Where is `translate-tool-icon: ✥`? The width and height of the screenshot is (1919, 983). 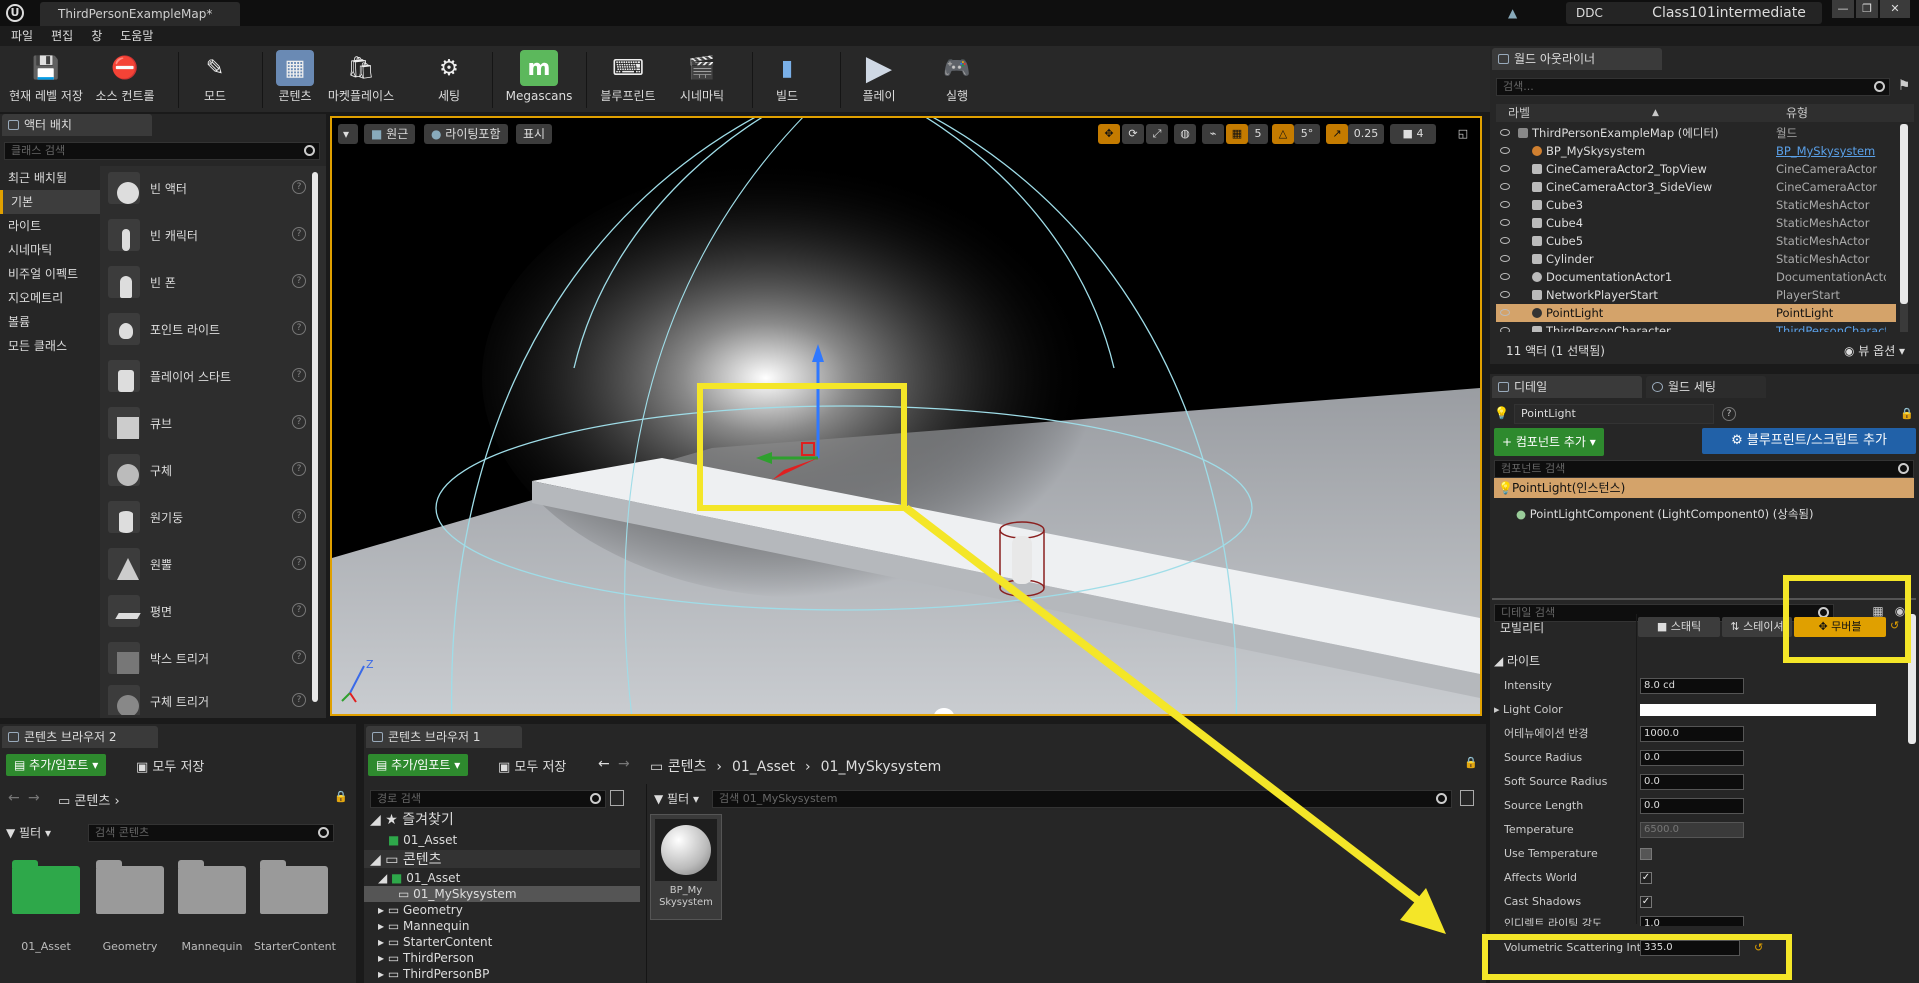 translate-tool-icon: ✥ is located at coordinates (1109, 134).